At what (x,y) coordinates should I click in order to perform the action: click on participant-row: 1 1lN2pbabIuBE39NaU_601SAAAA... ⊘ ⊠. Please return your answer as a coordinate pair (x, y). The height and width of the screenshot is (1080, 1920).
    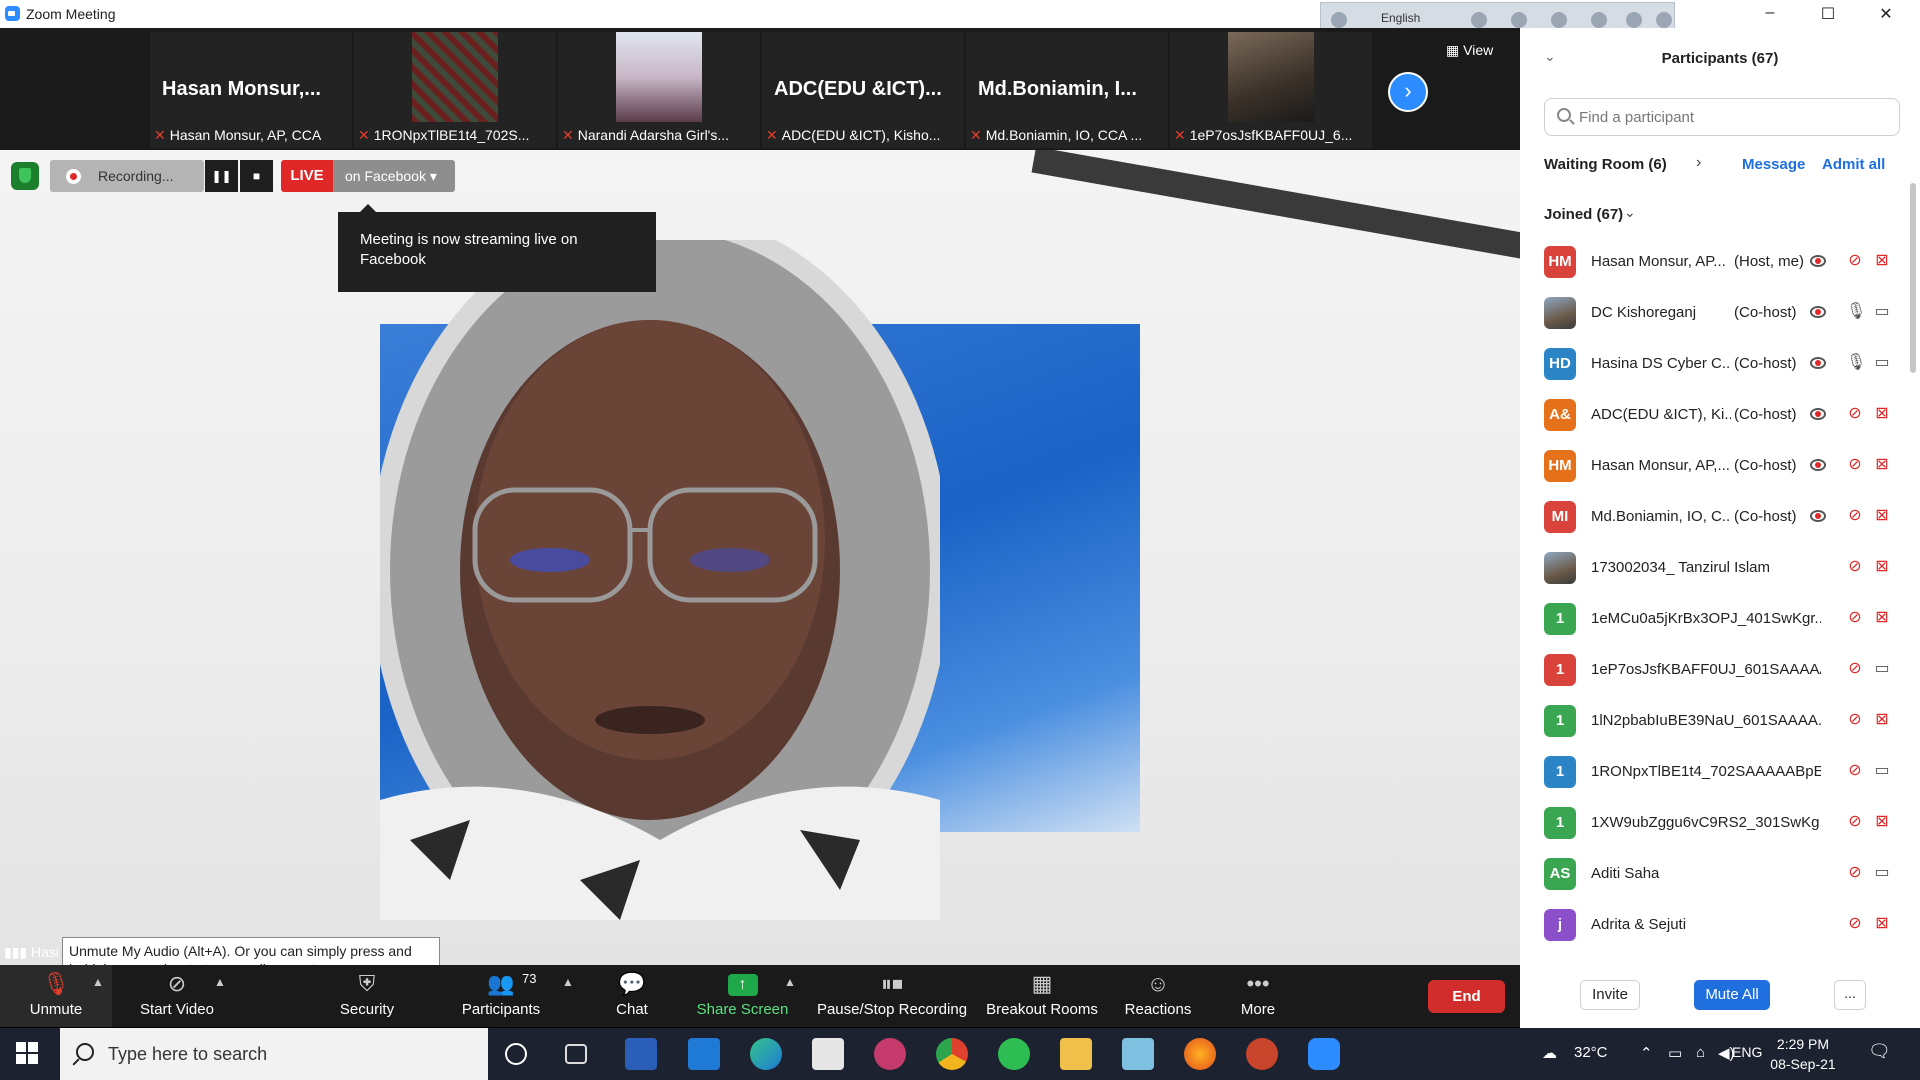
    Looking at the image, I should click on (1715, 720).